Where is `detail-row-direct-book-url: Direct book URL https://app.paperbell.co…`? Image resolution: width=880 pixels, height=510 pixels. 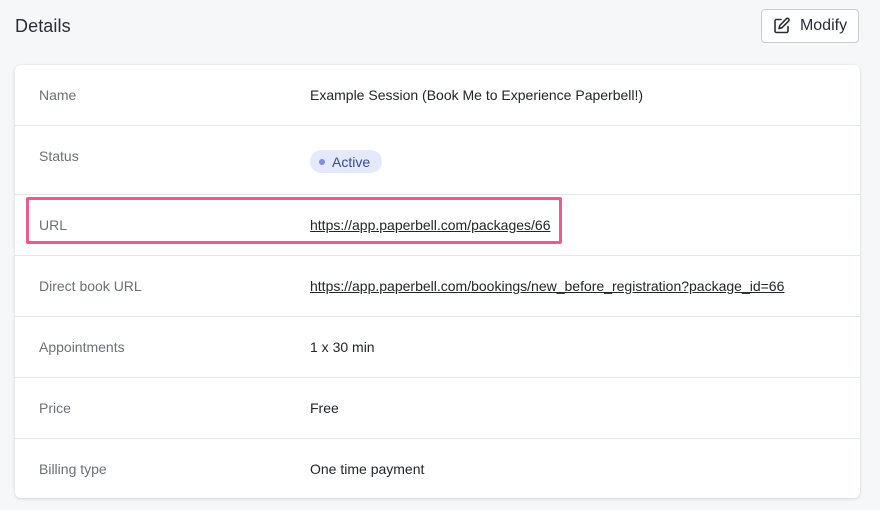 detail-row-direct-book-url: Direct book URL https://app.paperbell.co… is located at coordinates (437, 286).